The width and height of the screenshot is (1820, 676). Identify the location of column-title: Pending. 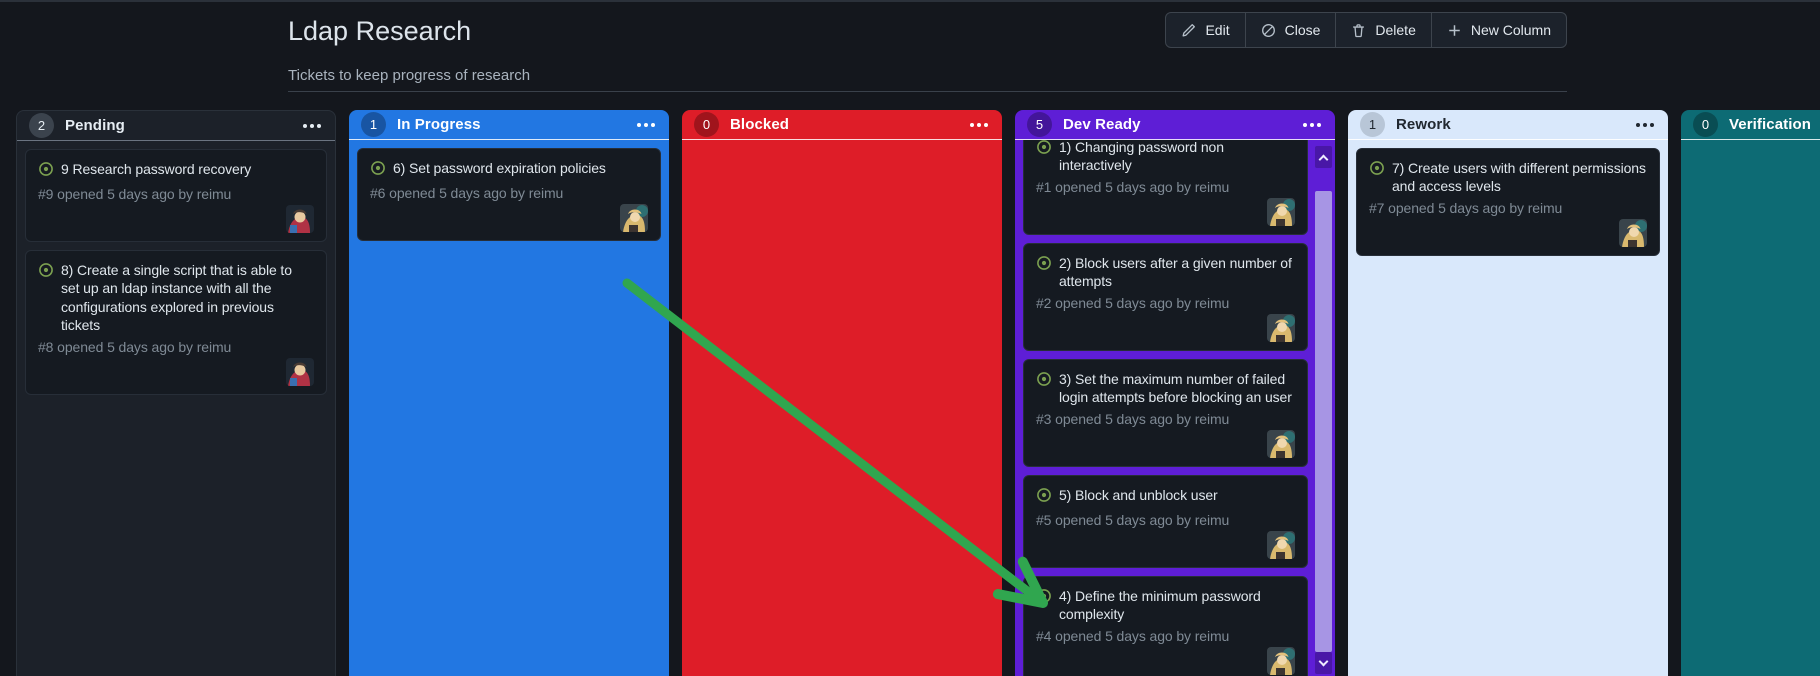
(95, 125).